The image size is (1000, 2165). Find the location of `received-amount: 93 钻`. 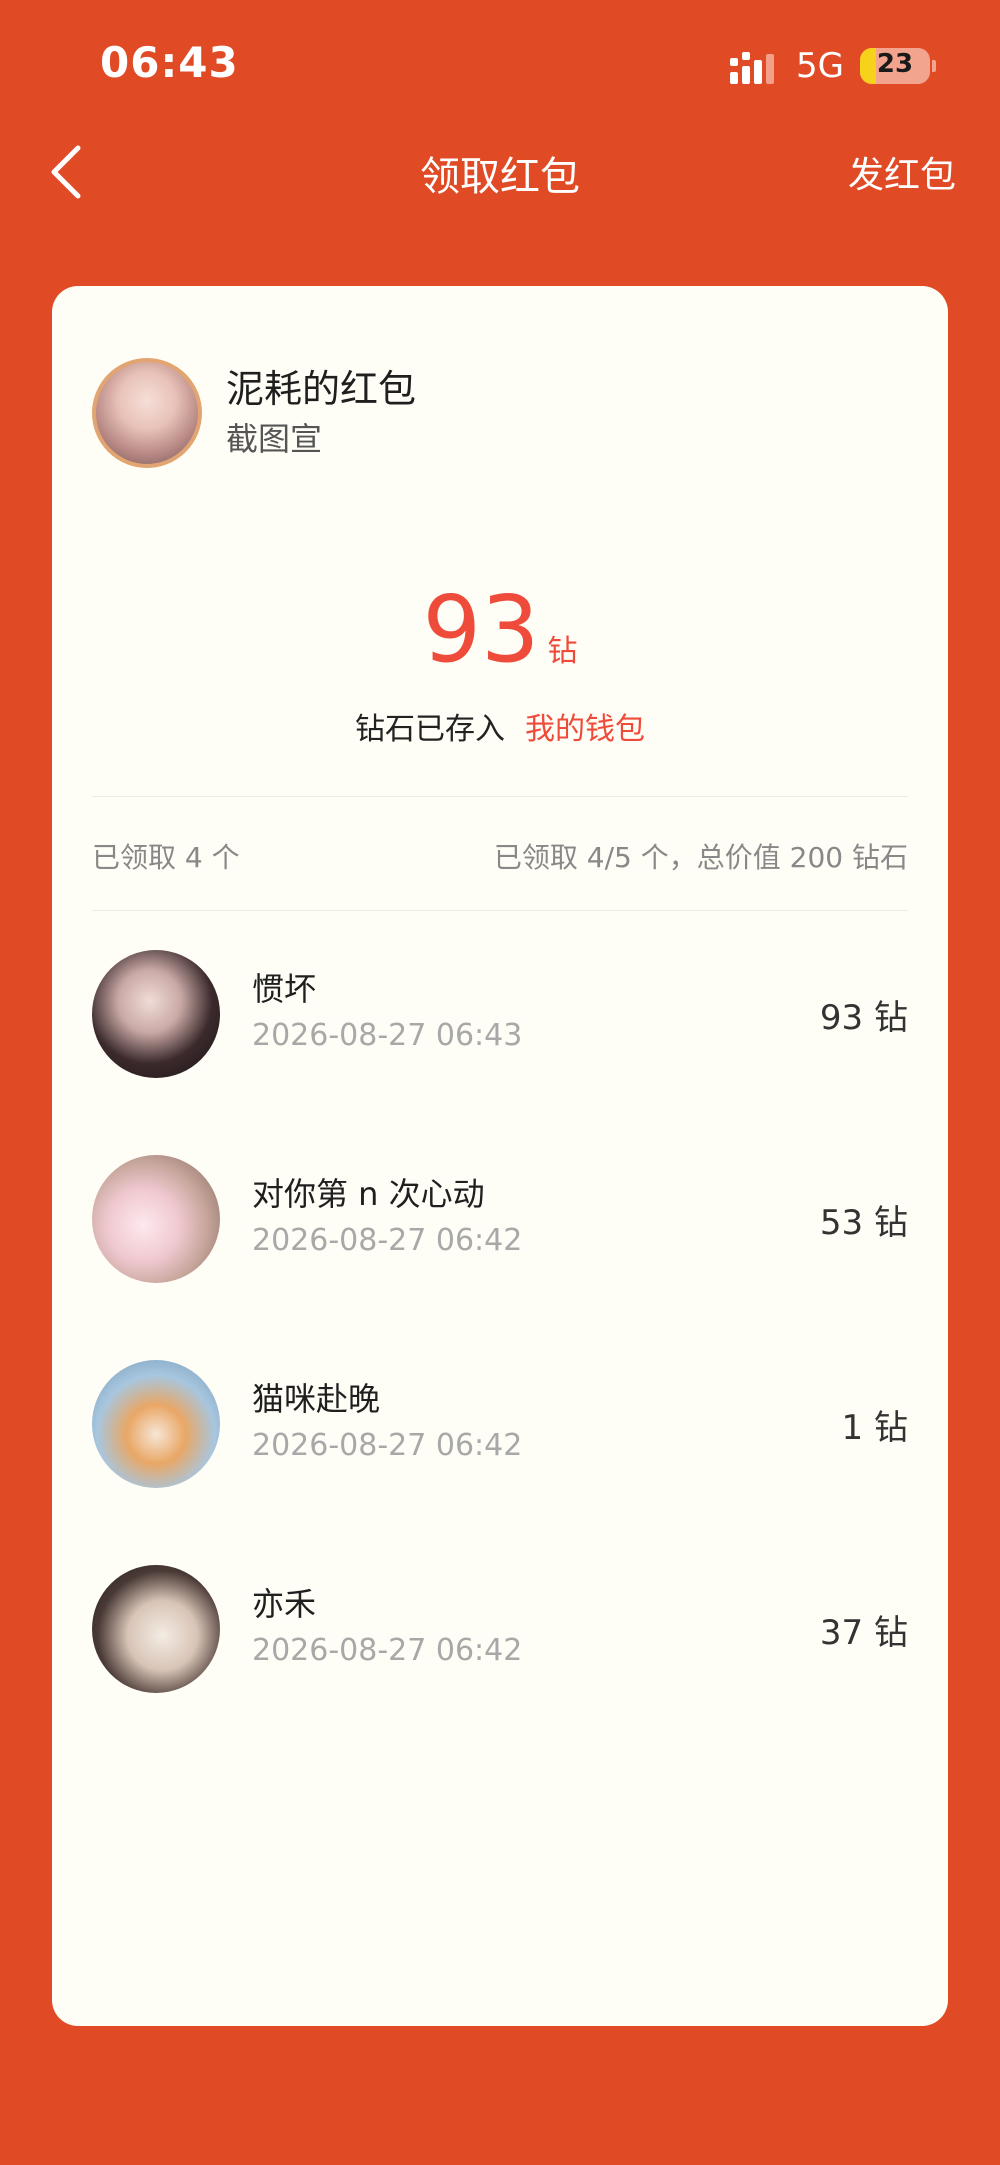

received-amount: 93 钻 is located at coordinates (500, 629).